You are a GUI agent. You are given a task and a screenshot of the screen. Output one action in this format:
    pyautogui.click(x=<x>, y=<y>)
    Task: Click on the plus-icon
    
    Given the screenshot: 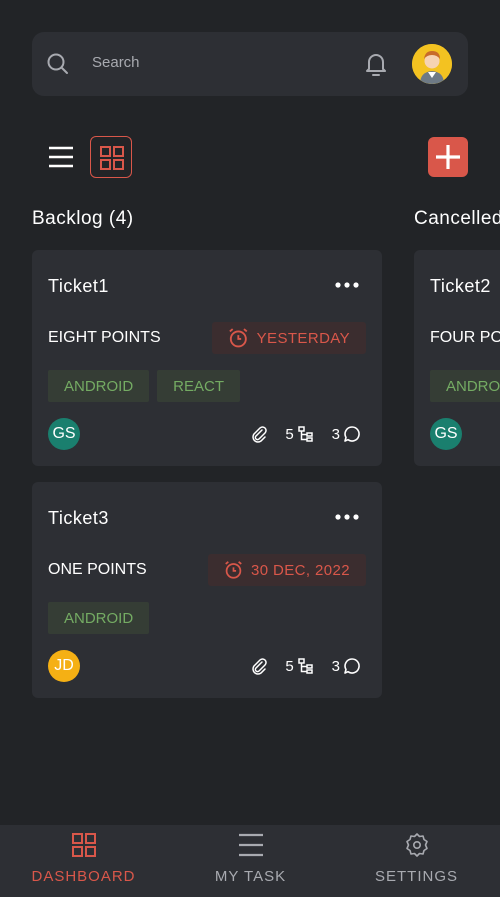 What is the action you would take?
    pyautogui.click(x=448, y=157)
    